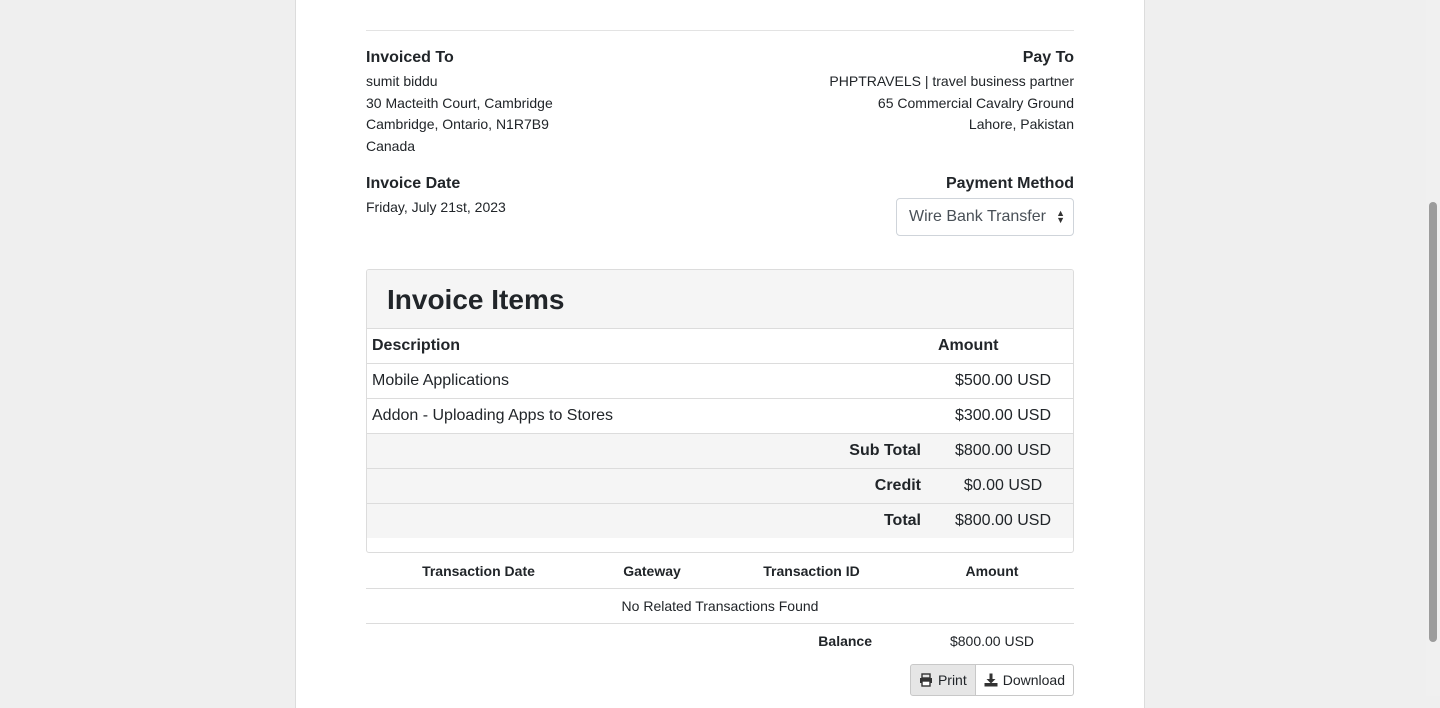 This screenshot has width=1440, height=708. I want to click on download-icon, so click(991, 680).